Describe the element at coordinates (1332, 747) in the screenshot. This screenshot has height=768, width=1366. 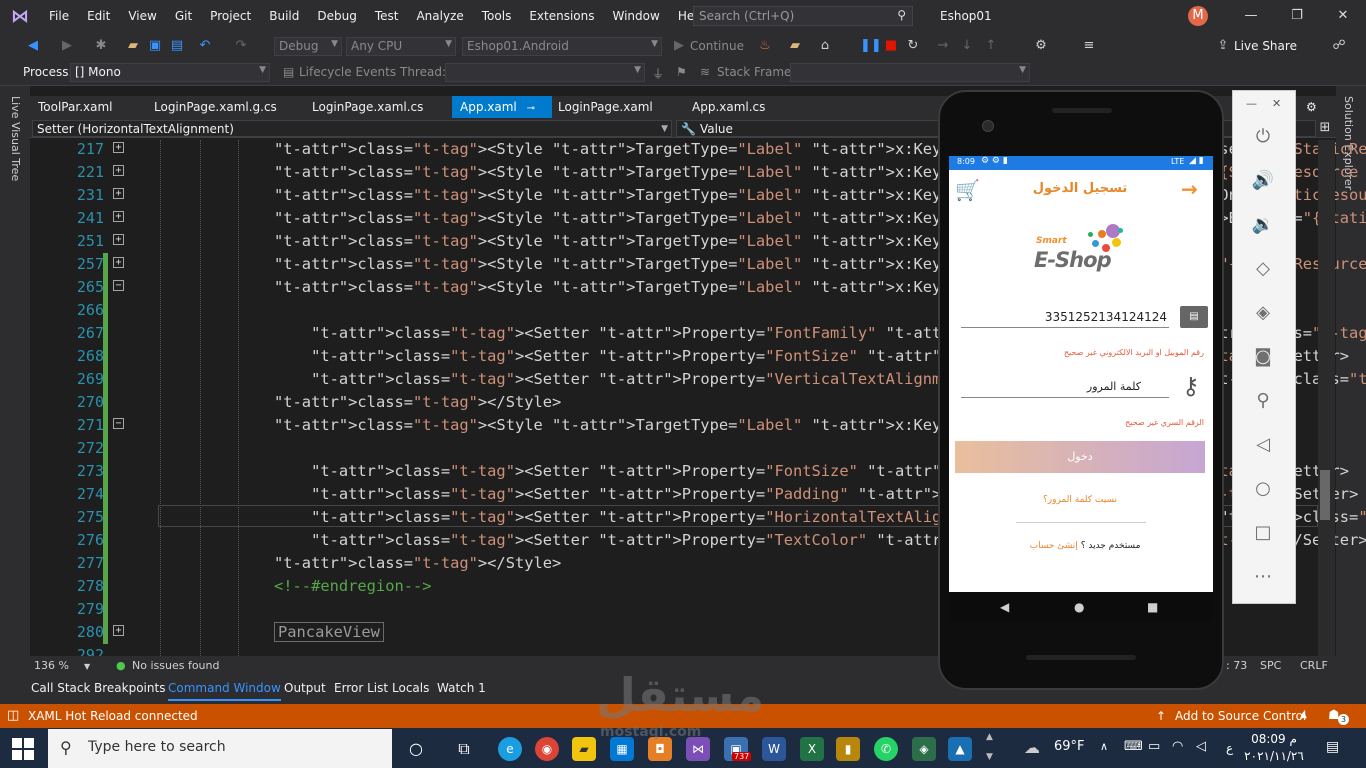
I see `action-center-icon: ▤` at that location.